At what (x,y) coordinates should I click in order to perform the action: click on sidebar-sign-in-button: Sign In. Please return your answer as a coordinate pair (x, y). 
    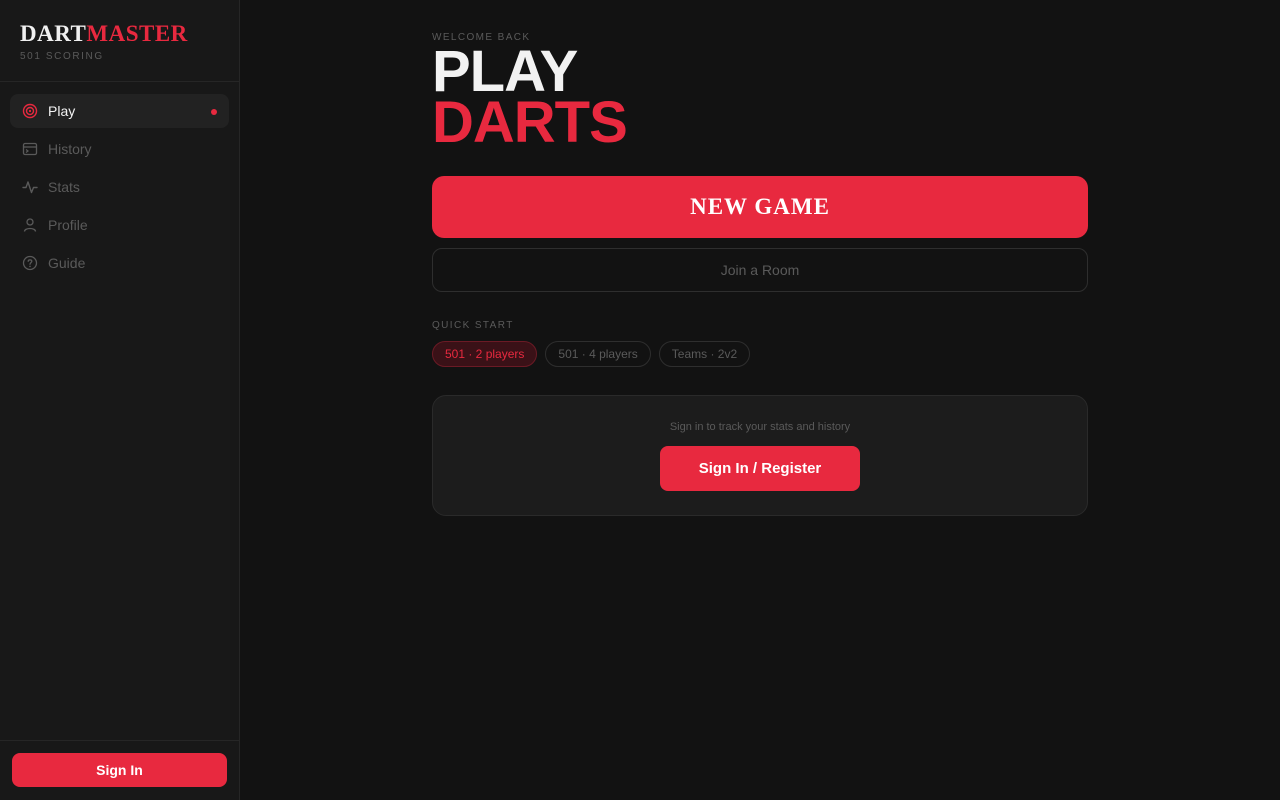
    Looking at the image, I should click on (119, 770).